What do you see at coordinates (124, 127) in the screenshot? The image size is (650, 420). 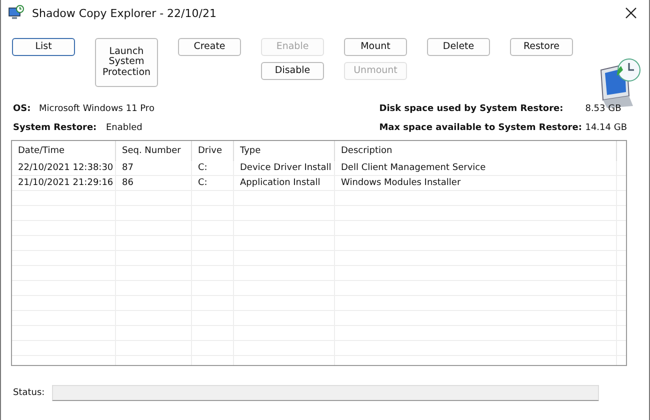 I see `info-value: Enabled` at bounding box center [124, 127].